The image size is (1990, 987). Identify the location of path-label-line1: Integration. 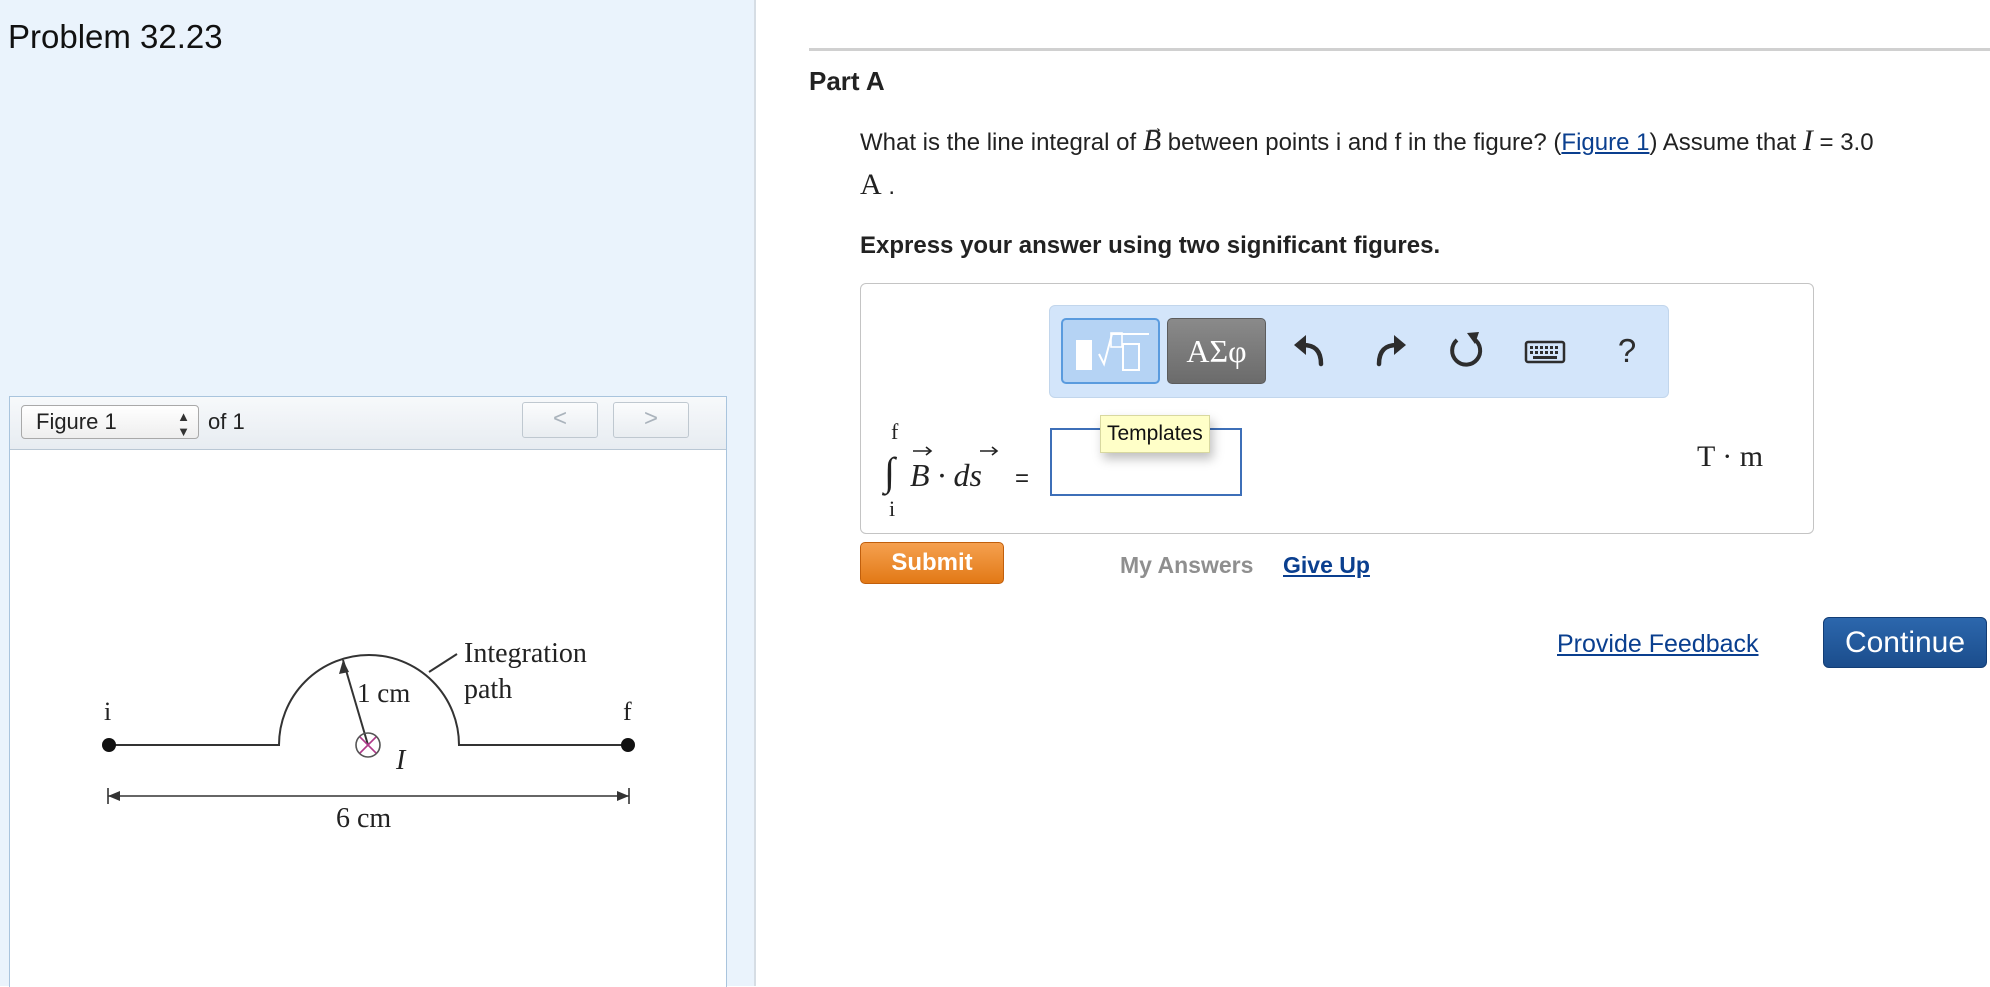
(525, 653).